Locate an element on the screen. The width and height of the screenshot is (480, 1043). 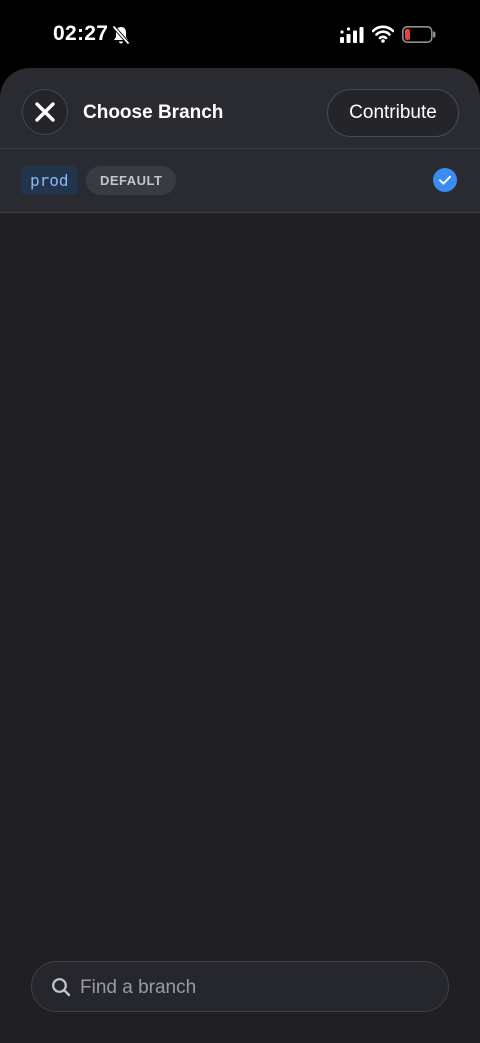
close-icon is located at coordinates (45, 112).